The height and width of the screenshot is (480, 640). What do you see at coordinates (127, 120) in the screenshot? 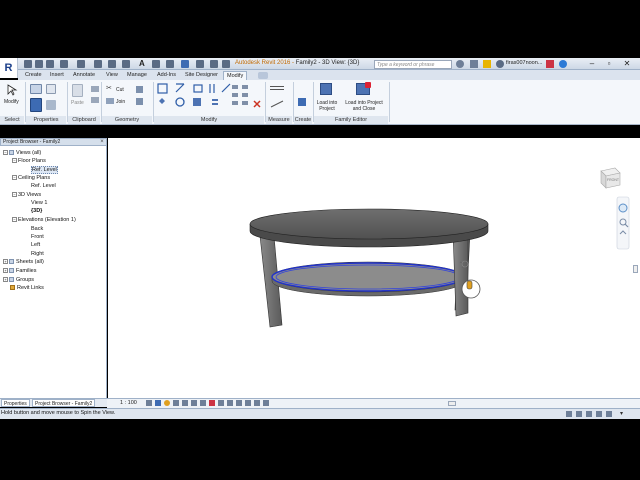
I see `panel-label-geometry: Geometry` at bounding box center [127, 120].